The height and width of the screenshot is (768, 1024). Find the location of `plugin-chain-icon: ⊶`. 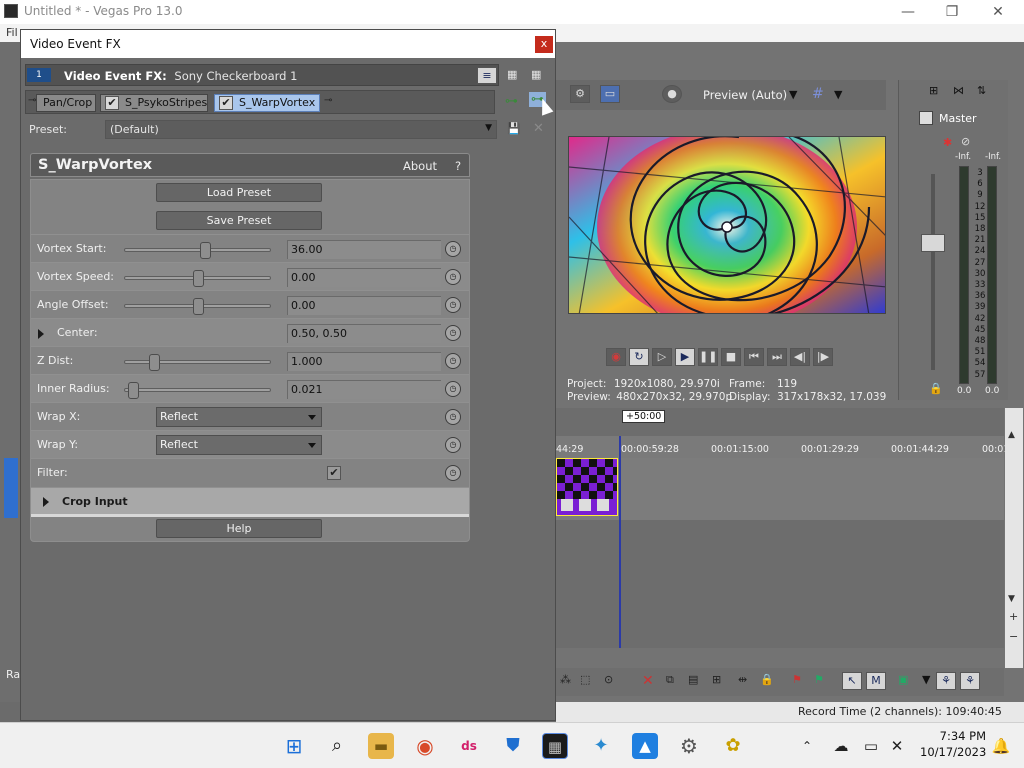

plugin-chain-icon: ⊶ is located at coordinates (511, 101).